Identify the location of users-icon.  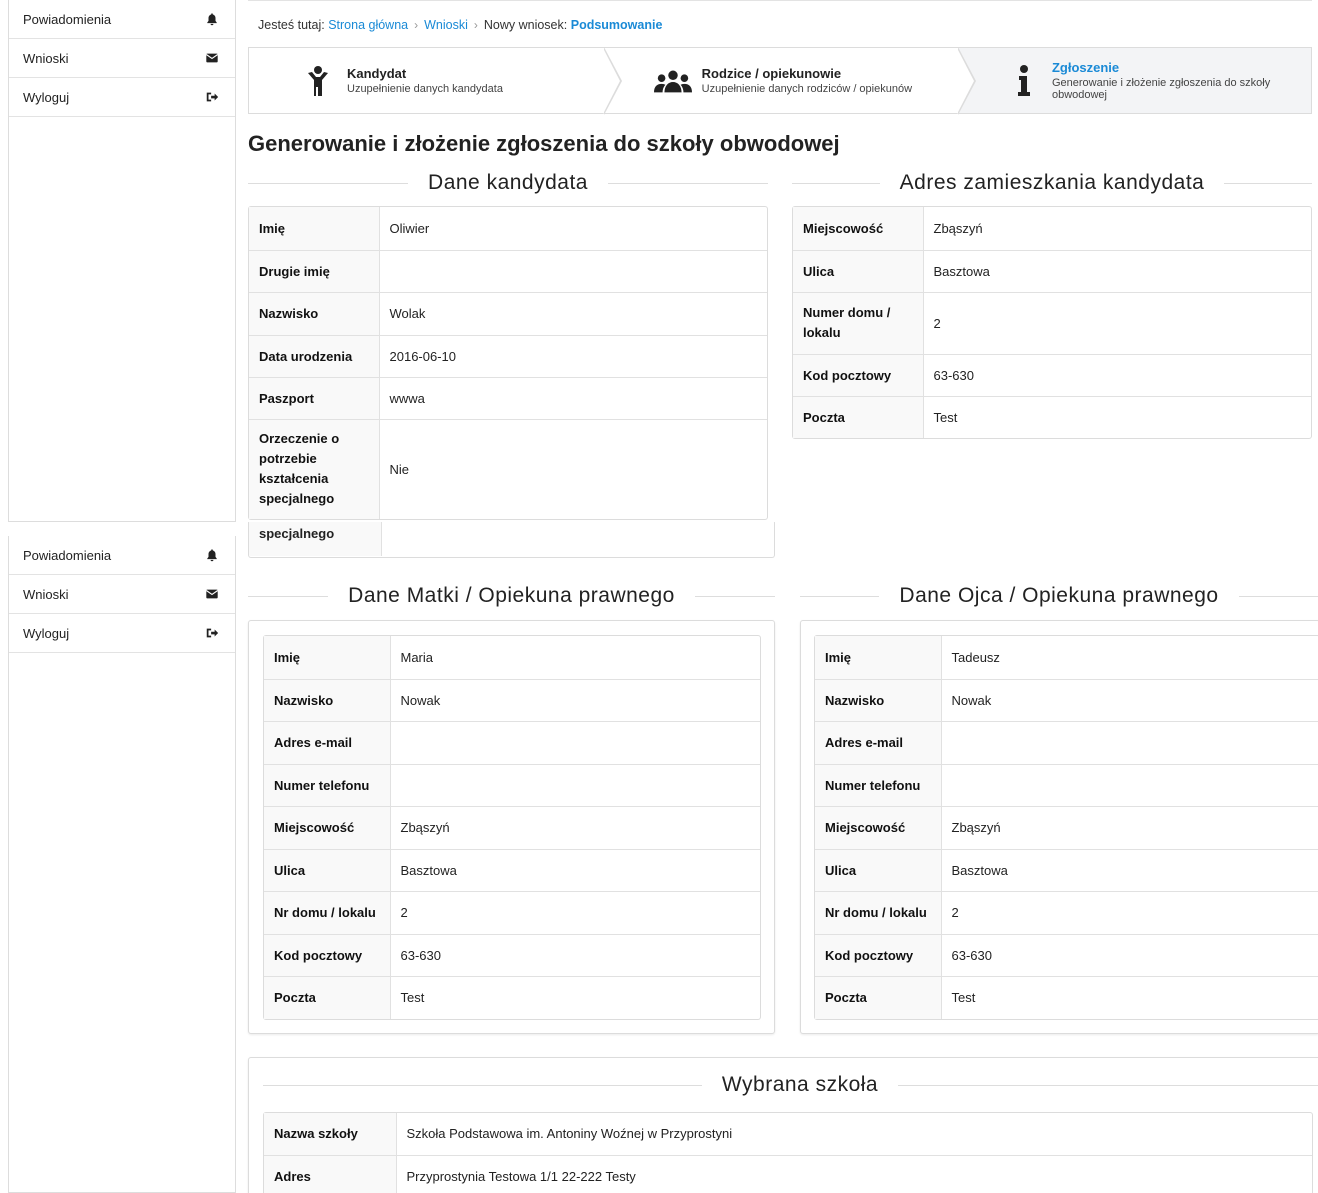
(672, 81).